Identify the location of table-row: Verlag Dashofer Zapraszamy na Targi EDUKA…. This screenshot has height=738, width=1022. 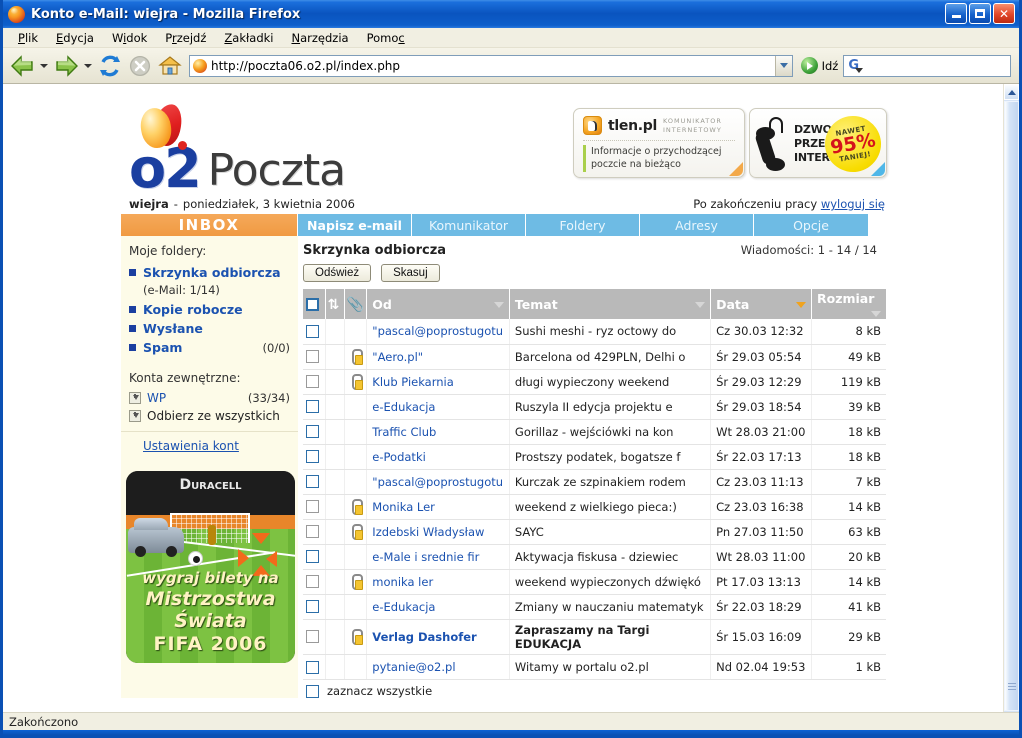
(594, 637).